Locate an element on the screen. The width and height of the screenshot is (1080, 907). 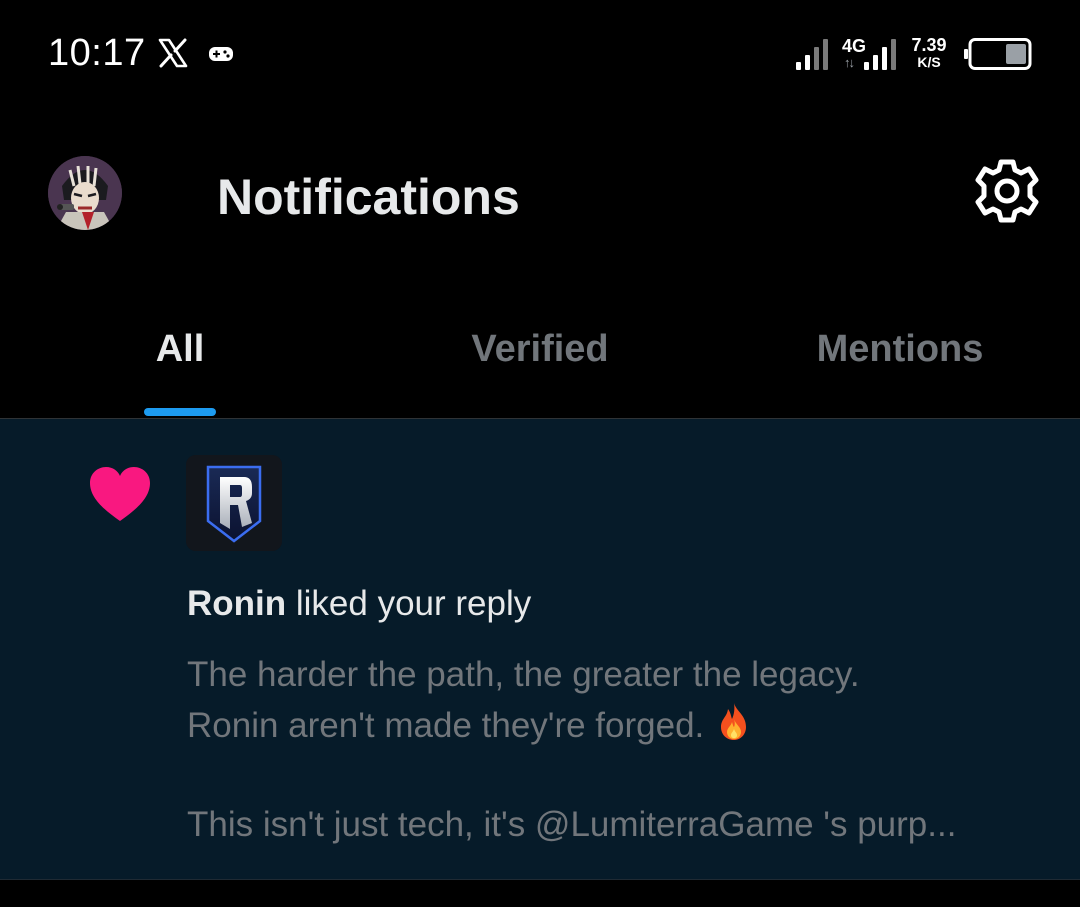
notification-summary: Ronin liked your reply is located at coordinates (359, 604).